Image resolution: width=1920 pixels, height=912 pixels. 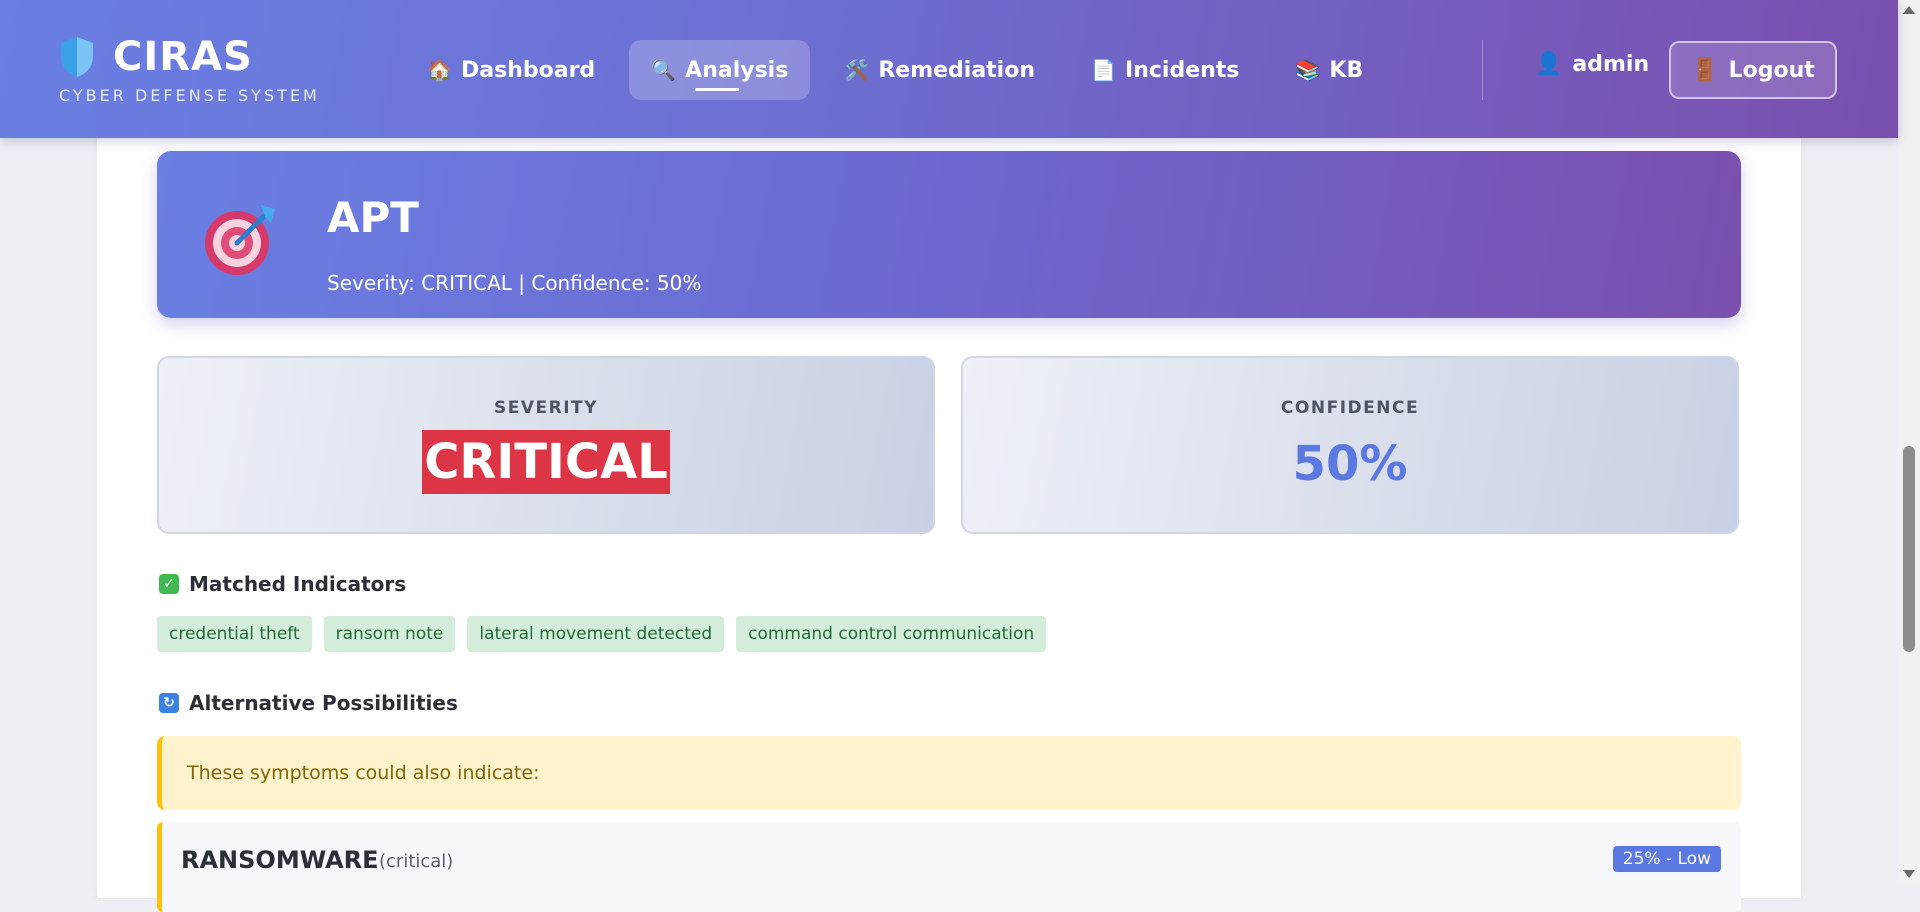 What do you see at coordinates (1771, 70) in the screenshot?
I see `logout-label: Logout` at bounding box center [1771, 70].